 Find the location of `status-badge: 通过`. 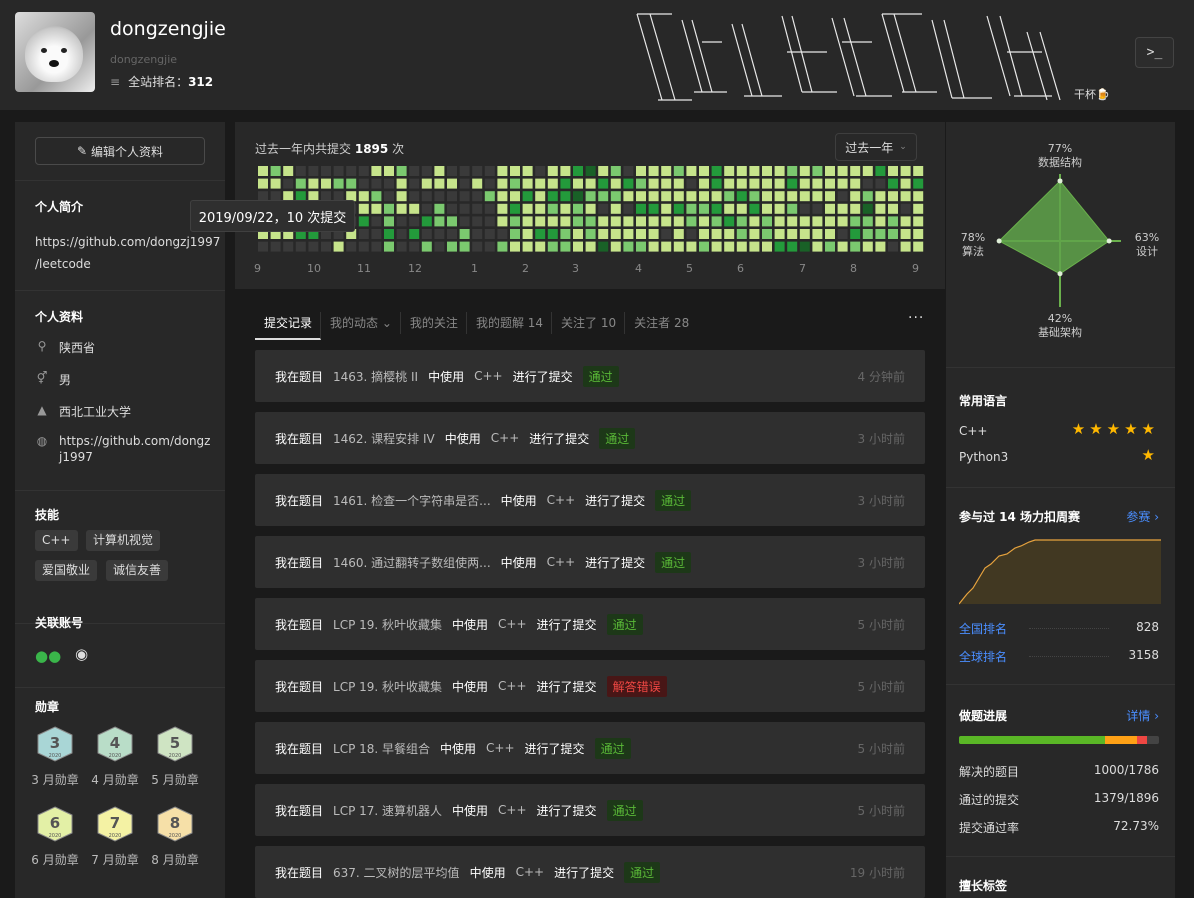

status-badge: 通过 is located at coordinates (642, 872).